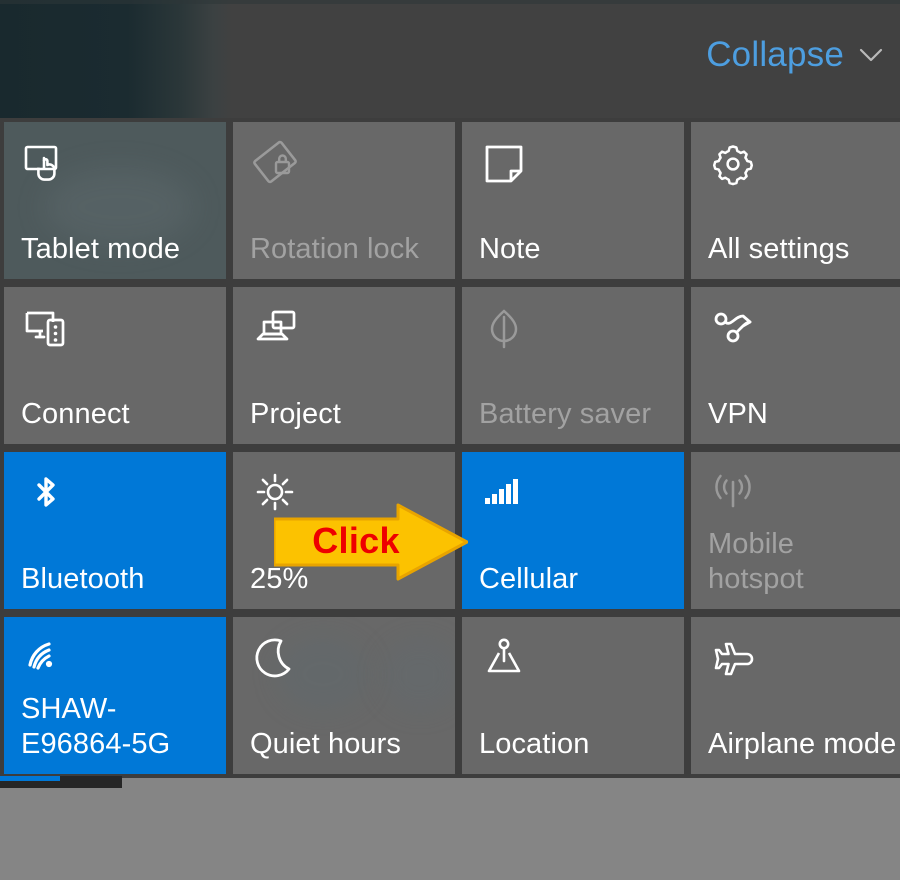  Describe the element at coordinates (735, 659) in the screenshot. I see `airplane-icon` at that location.